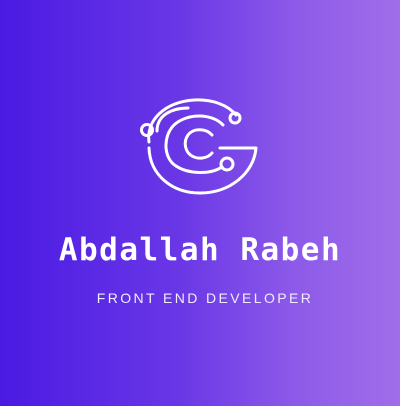 The image size is (400, 406). What do you see at coordinates (235, 118) in the screenshot?
I see `g-top-node` at bounding box center [235, 118].